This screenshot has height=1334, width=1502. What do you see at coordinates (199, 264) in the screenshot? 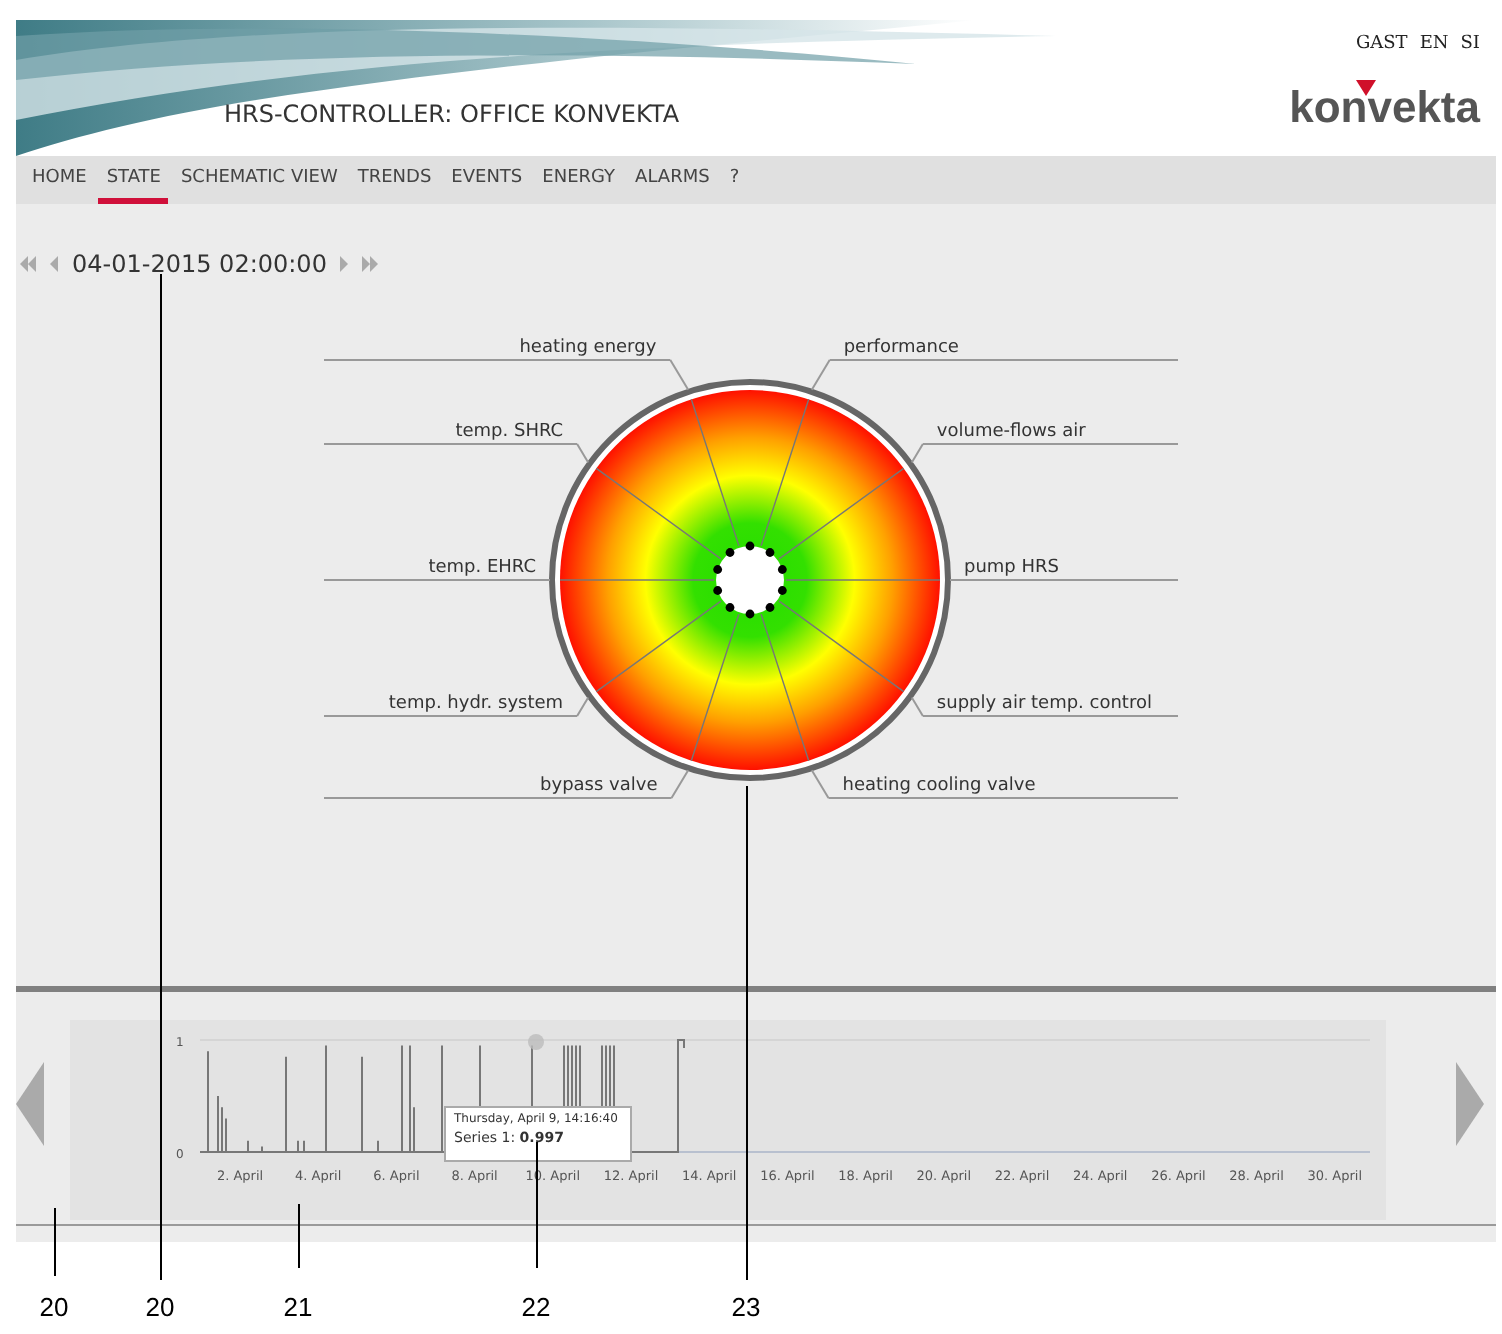
I see `date-time: 04-01-2015 02:00:00` at bounding box center [199, 264].